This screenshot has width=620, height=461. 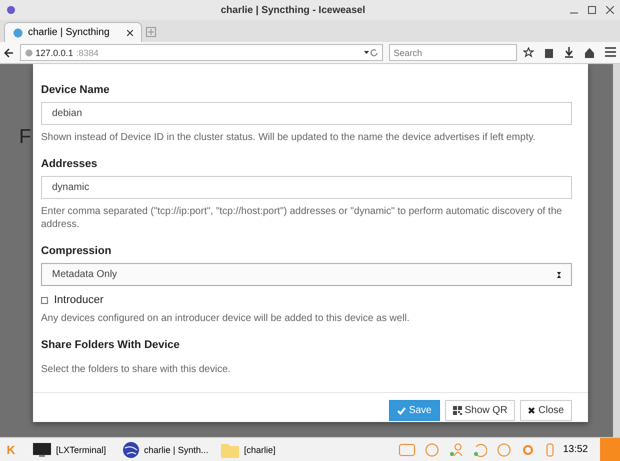 What do you see at coordinates (457, 410) in the screenshot?
I see `qr-code-icon` at bounding box center [457, 410].